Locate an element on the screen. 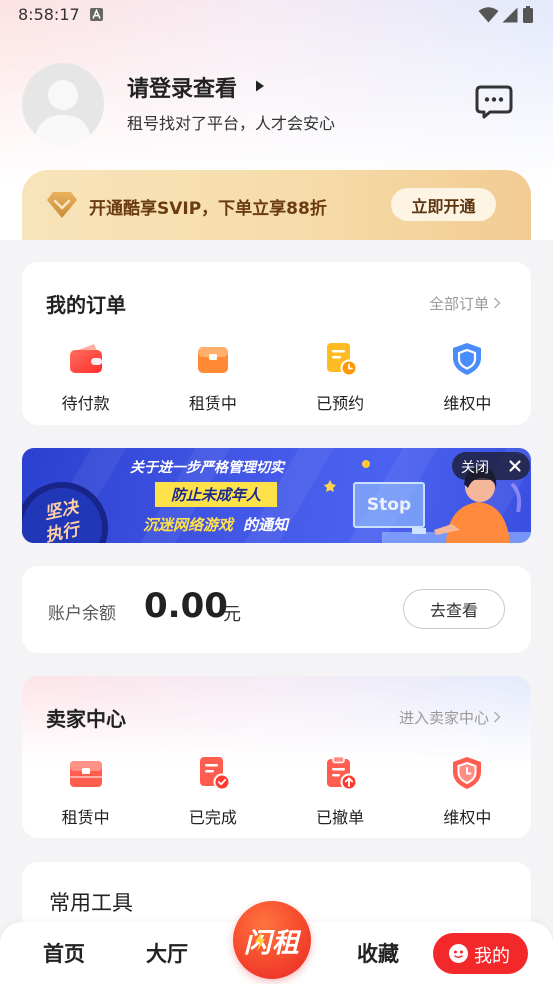  balance-amount: 0.00 is located at coordinates (186, 606).